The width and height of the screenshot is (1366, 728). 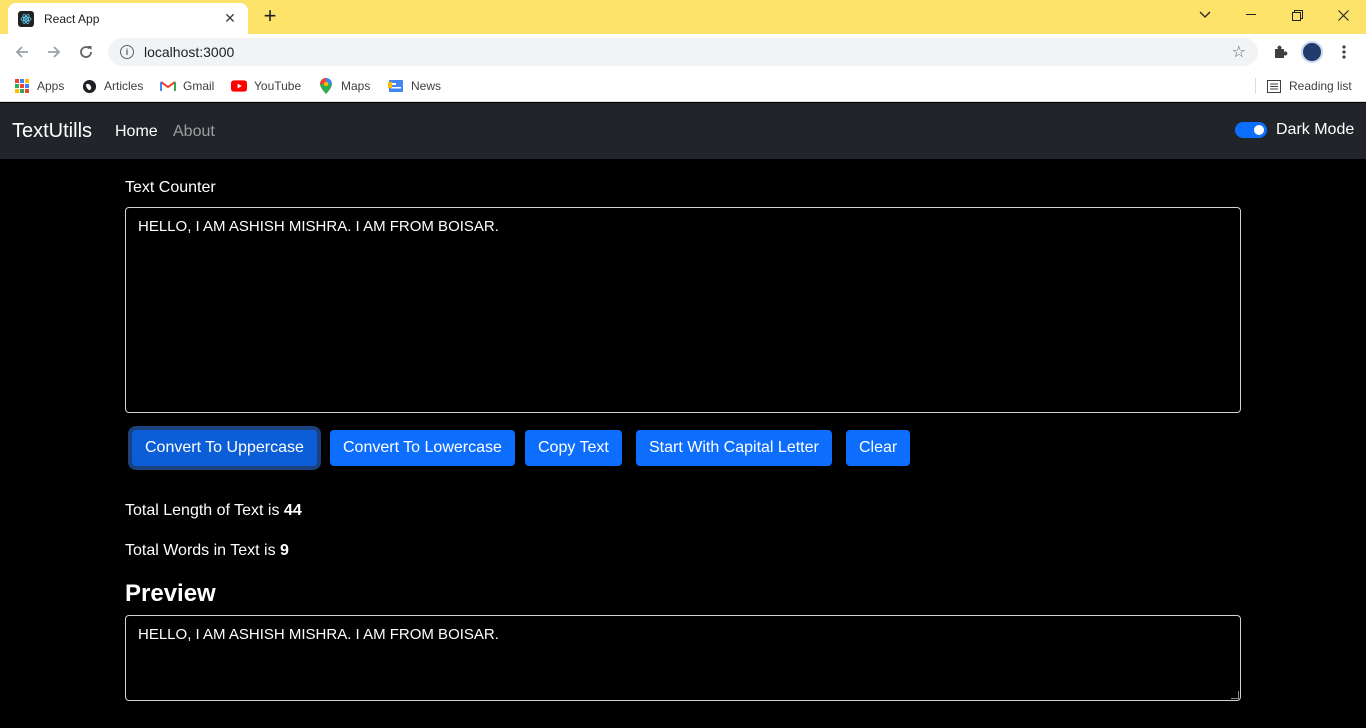 I want to click on bookmark-label: Apps, so click(x=51, y=86).